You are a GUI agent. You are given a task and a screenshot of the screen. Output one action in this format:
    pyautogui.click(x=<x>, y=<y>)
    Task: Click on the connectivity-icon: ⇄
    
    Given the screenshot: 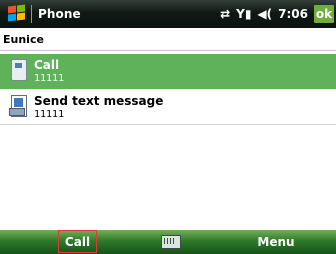 What is the action you would take?
    pyautogui.click(x=225, y=14)
    